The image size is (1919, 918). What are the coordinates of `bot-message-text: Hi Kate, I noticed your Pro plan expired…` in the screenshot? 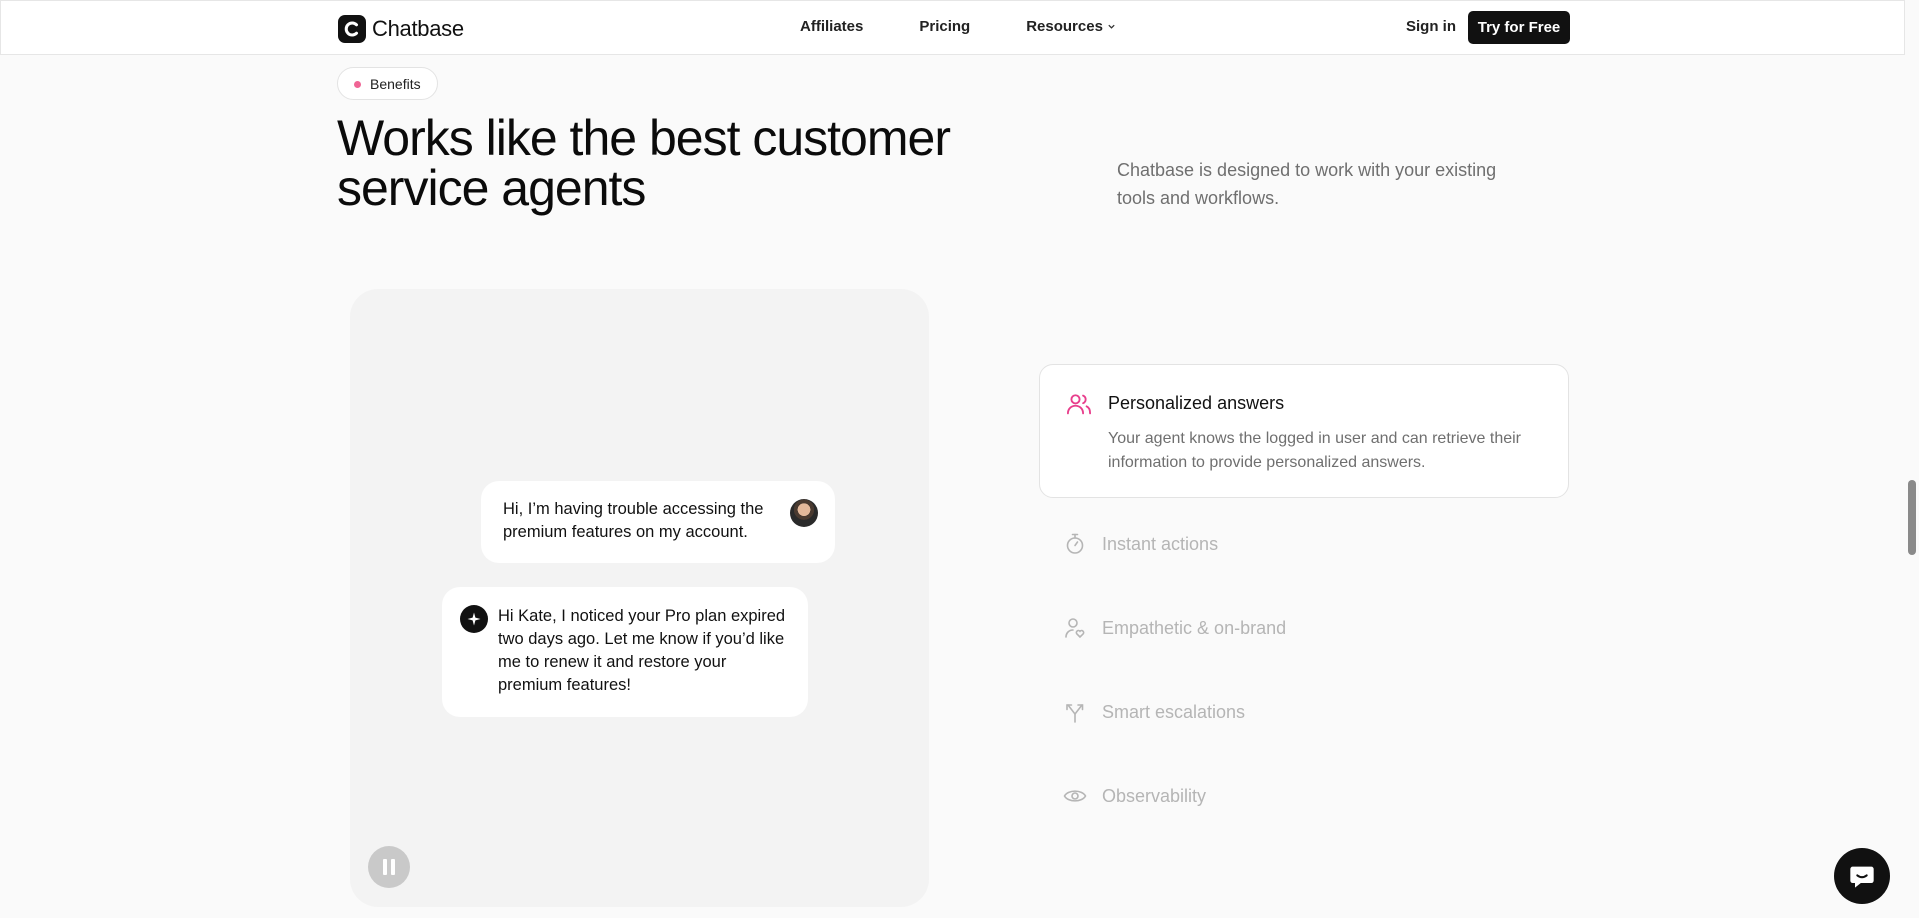 It's located at (642, 650).